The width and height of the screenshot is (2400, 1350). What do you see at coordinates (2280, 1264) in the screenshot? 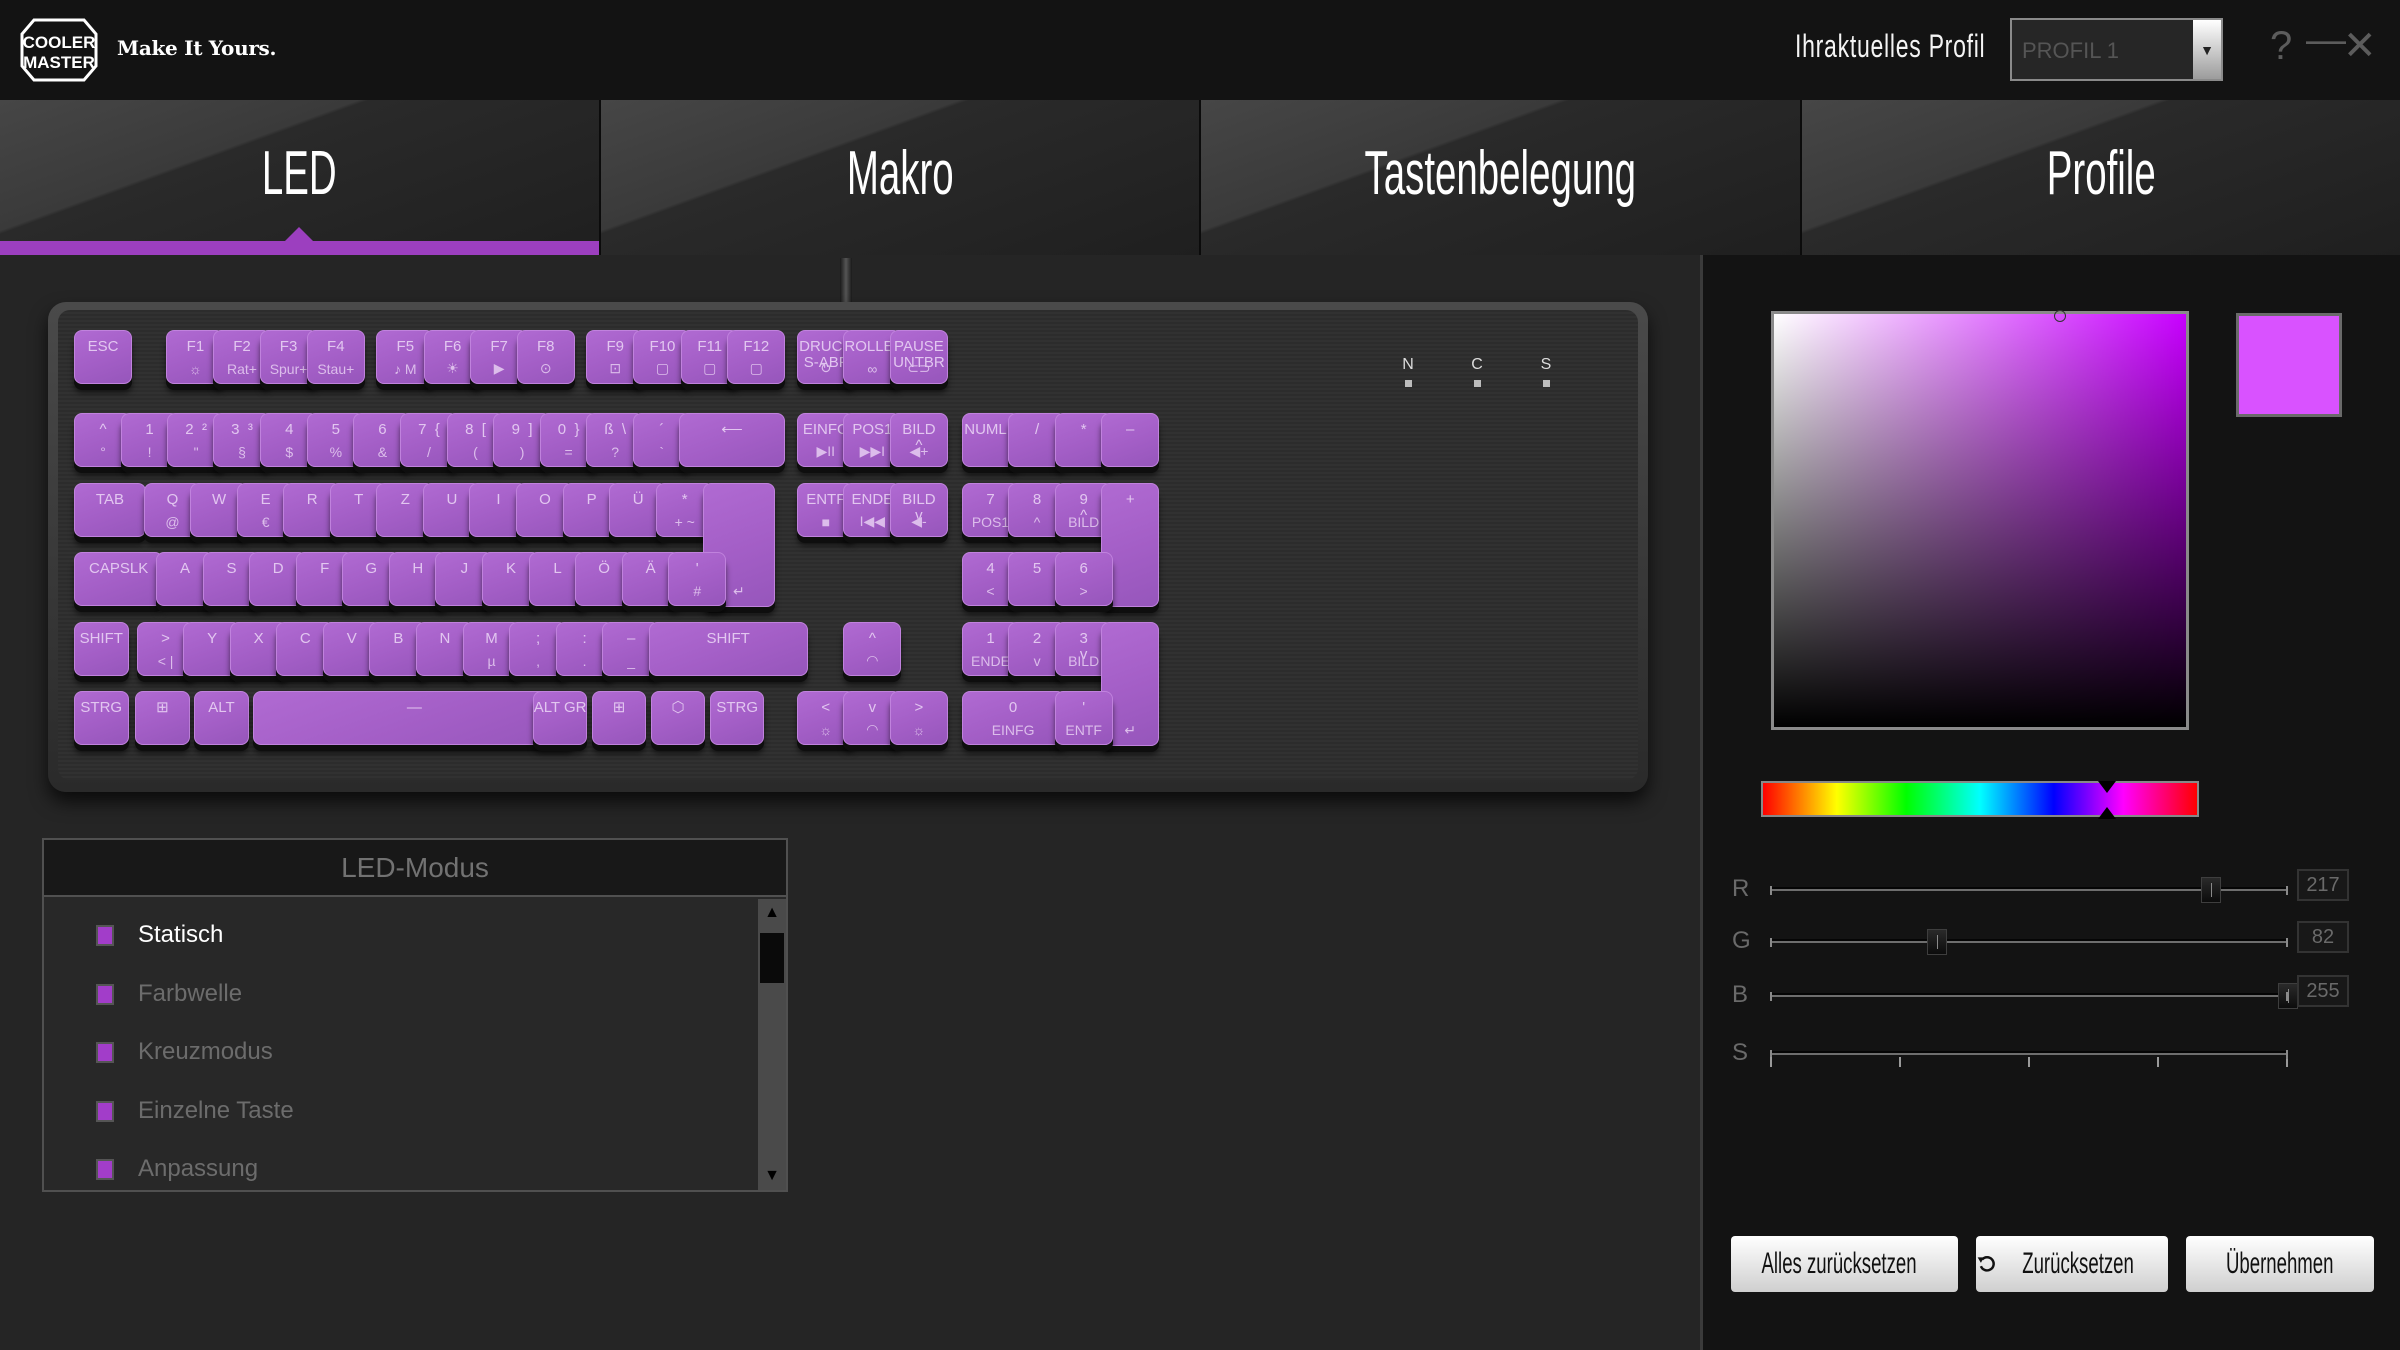
I see `apply-button: Übernehmen` at bounding box center [2280, 1264].